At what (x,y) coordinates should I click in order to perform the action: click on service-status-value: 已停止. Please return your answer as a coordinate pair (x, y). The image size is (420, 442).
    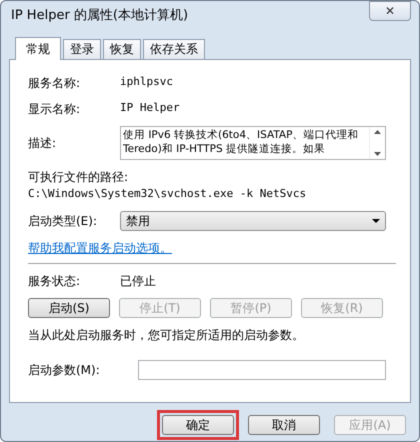
    Looking at the image, I should click on (138, 281).